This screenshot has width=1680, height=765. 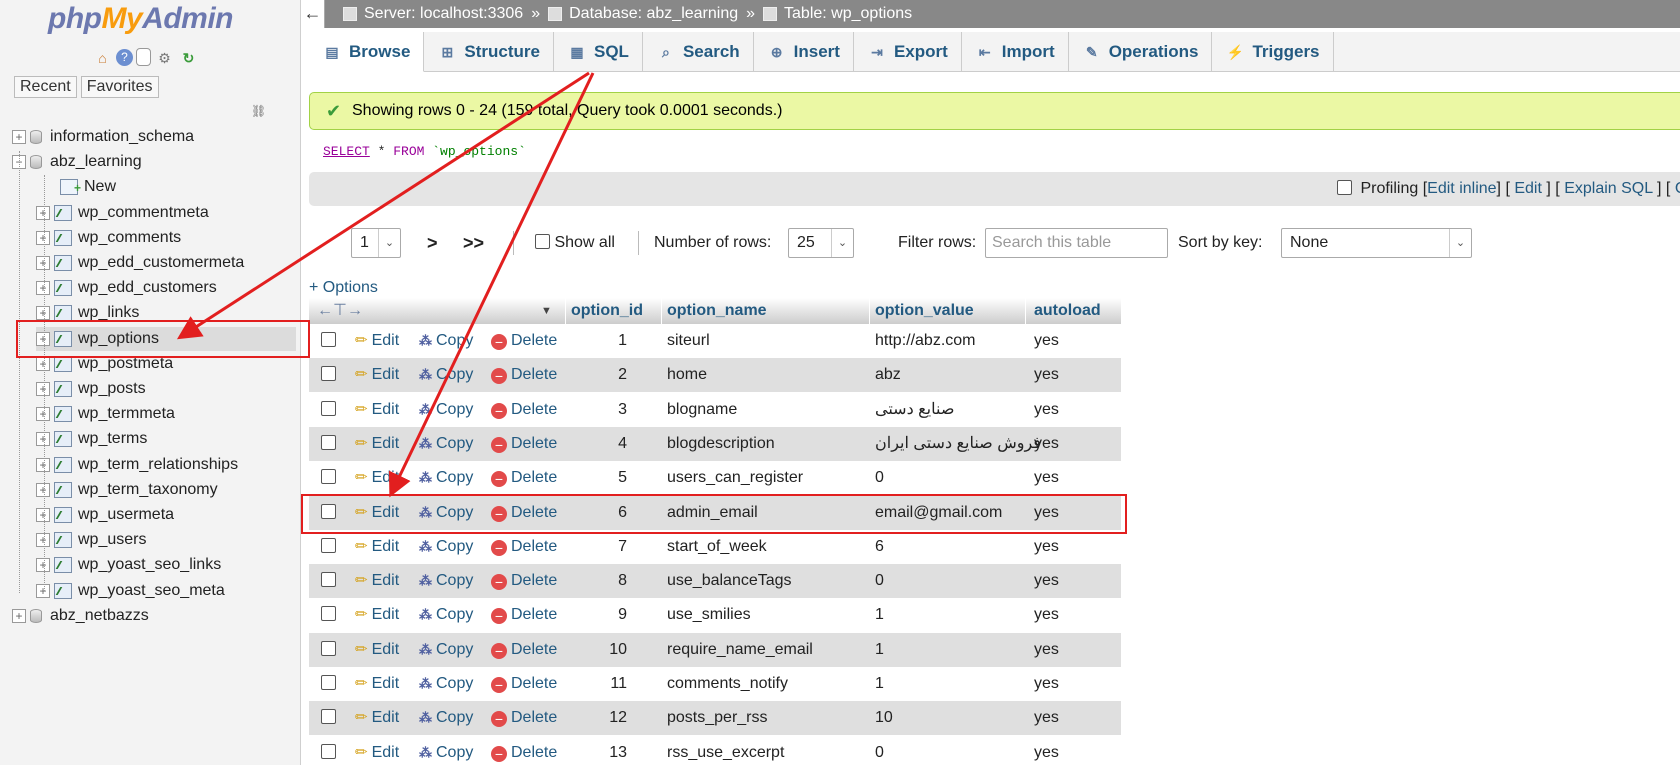 I want to click on profiling-checkbox, so click(x=1344, y=187).